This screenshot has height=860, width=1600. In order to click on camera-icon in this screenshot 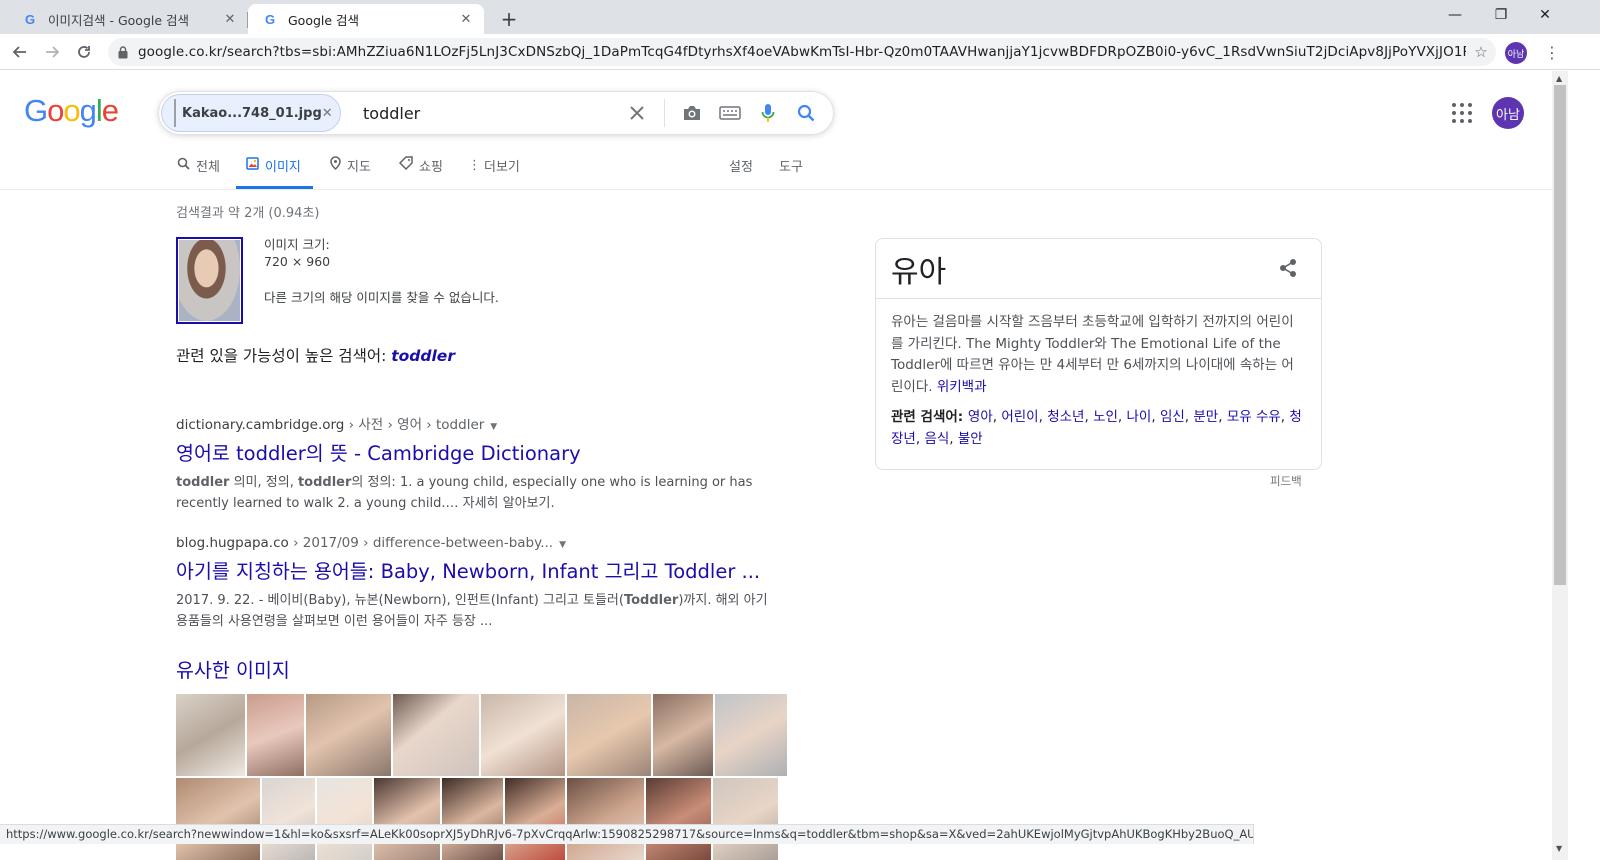, I will do `click(692, 113)`.